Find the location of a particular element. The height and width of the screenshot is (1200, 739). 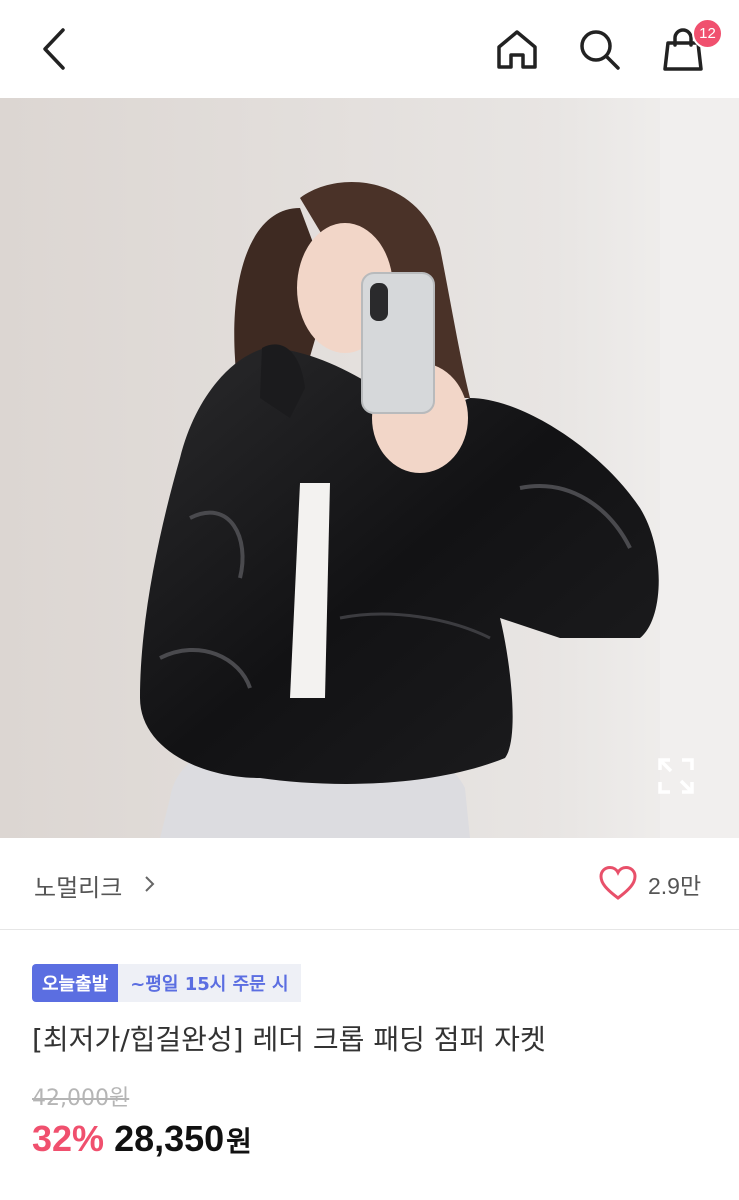

expand-image-button is located at coordinates (676, 776).